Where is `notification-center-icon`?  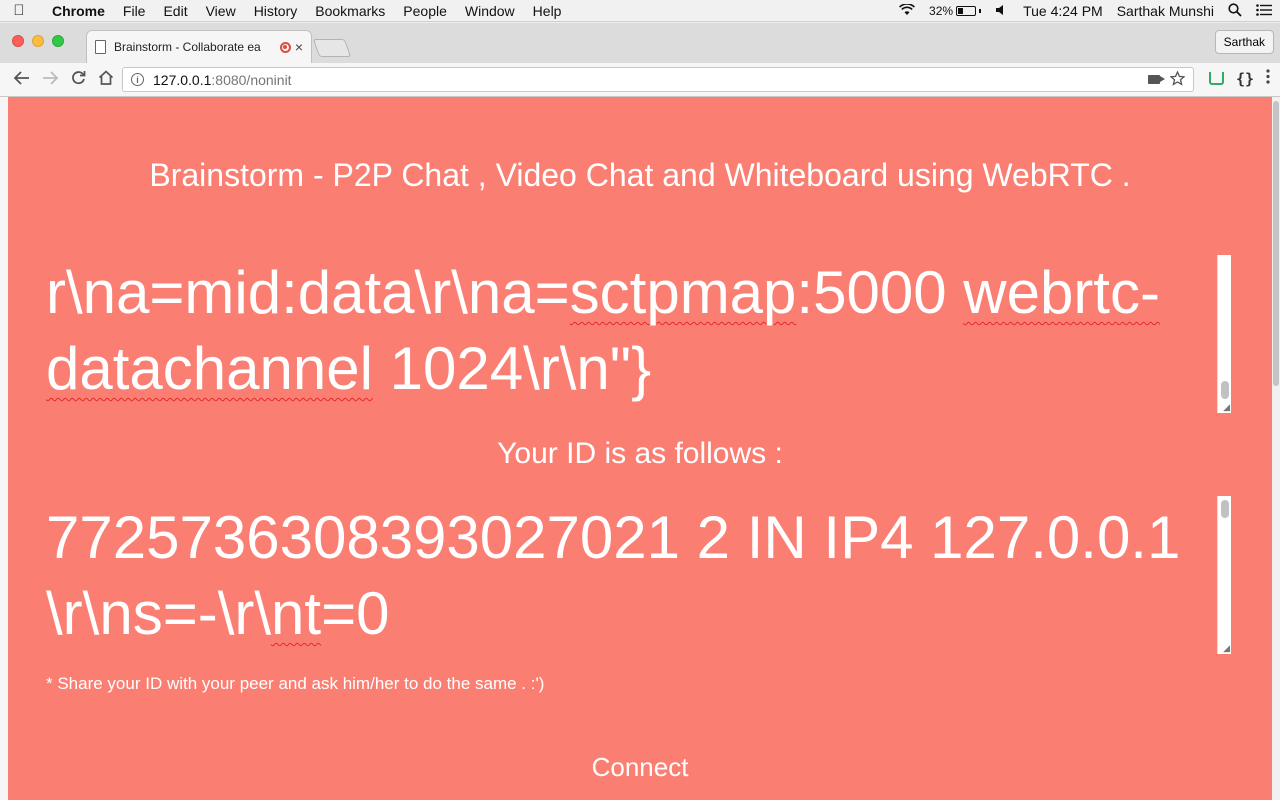 notification-center-icon is located at coordinates (1264, 11).